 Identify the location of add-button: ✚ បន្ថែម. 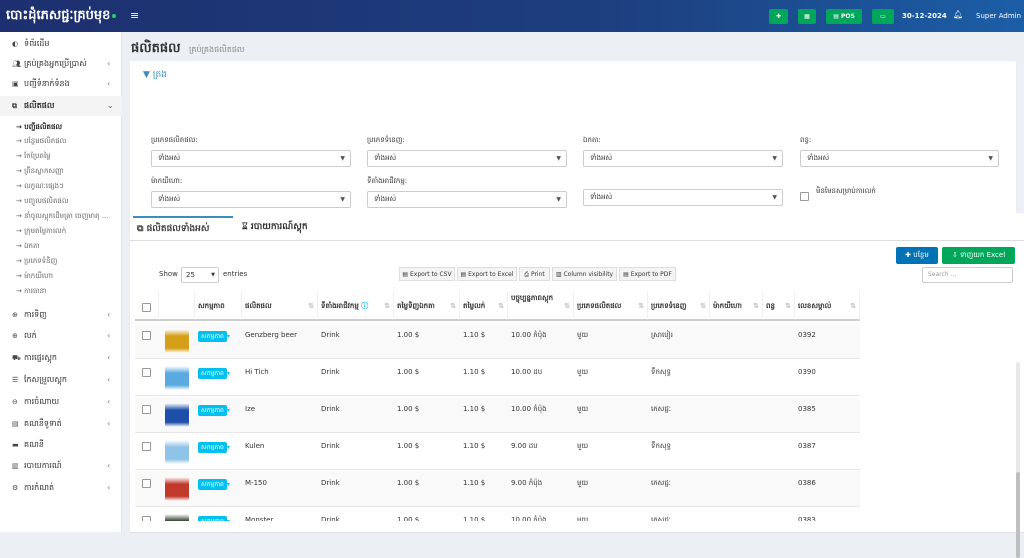
(917, 255).